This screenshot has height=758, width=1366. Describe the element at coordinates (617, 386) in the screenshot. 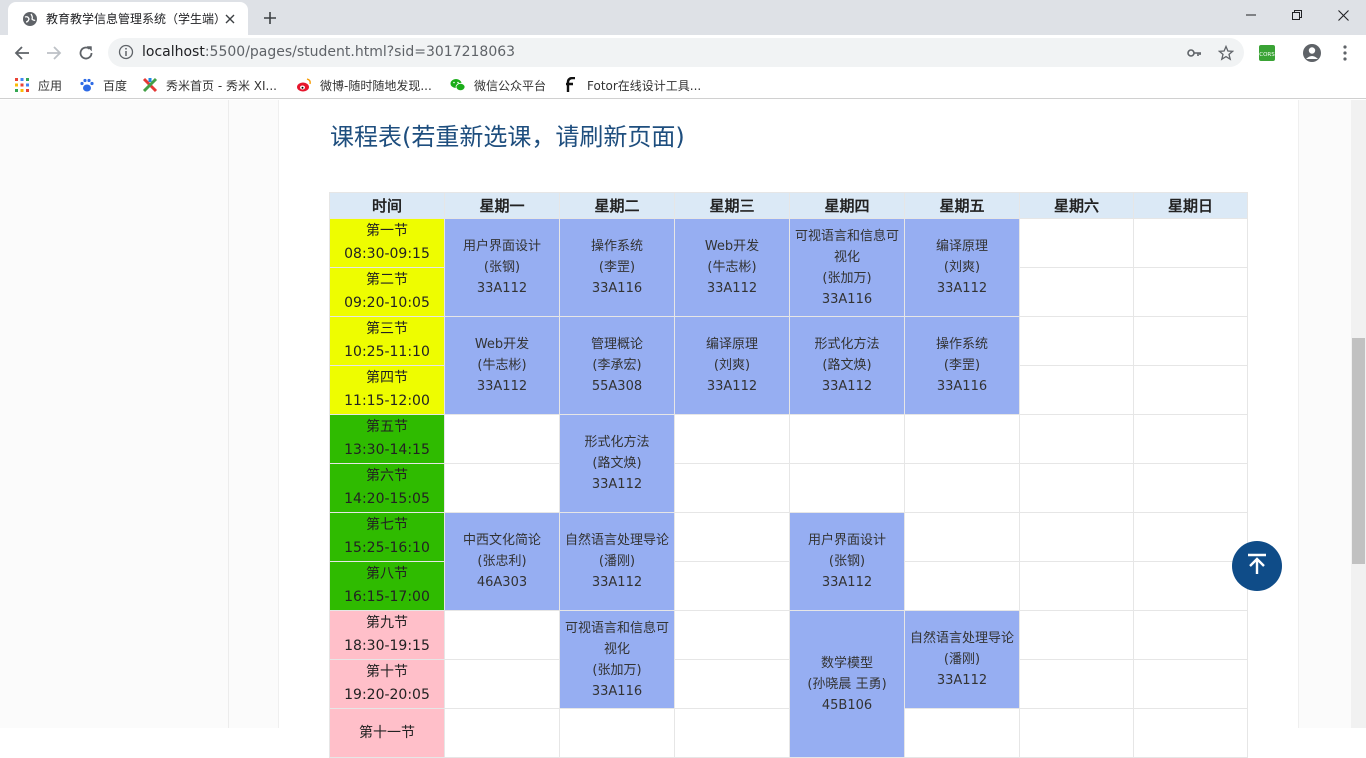

I see `course-room: 55A308` at that location.